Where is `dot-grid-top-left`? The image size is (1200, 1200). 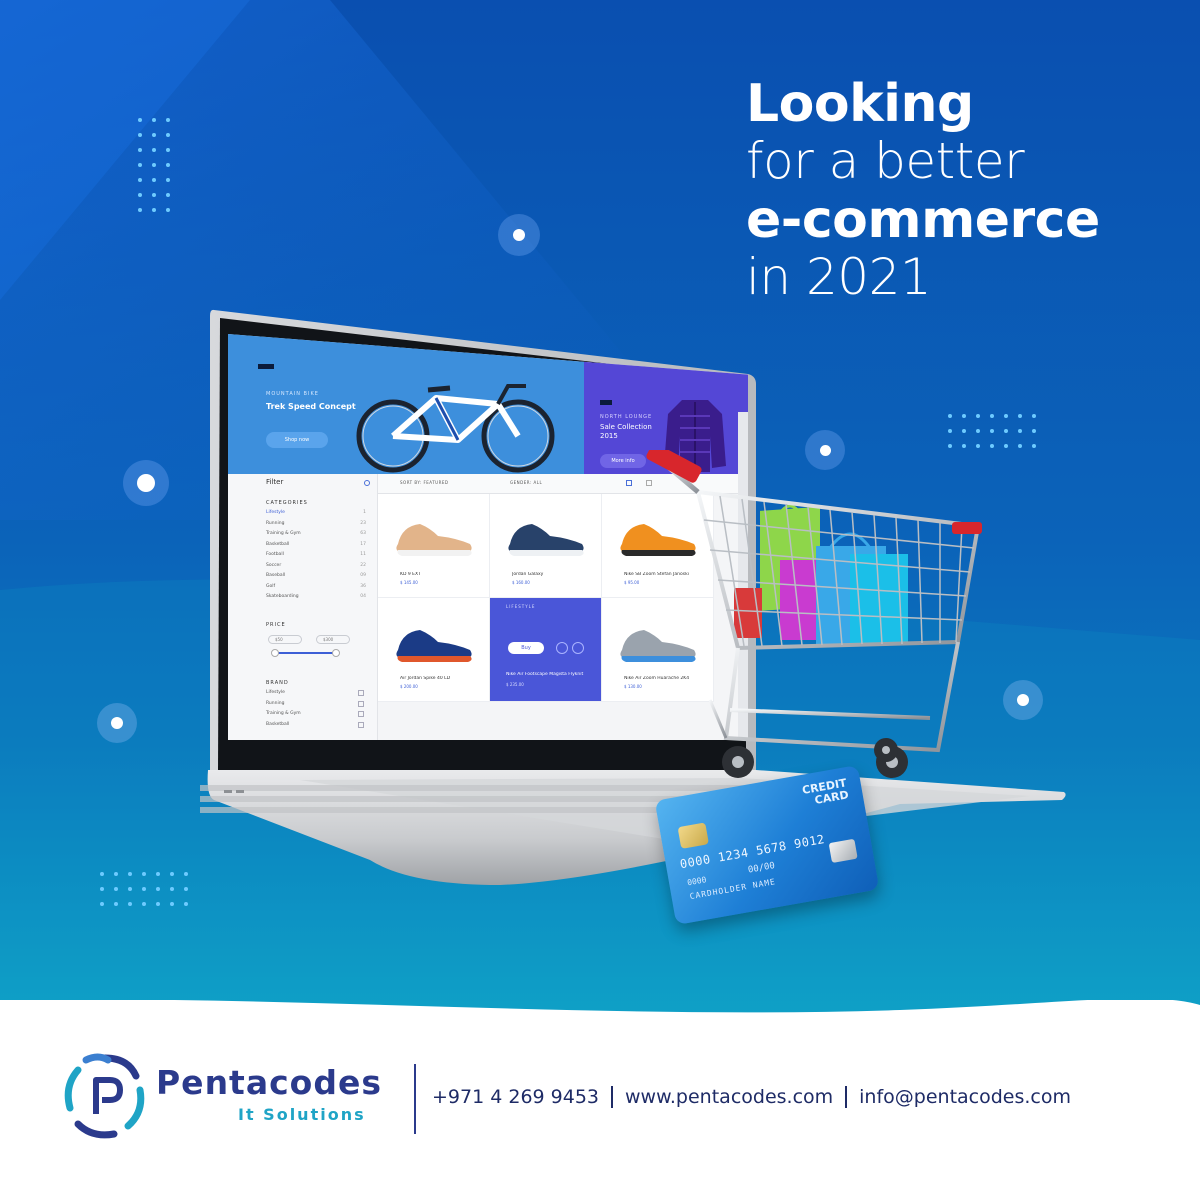
dot-grid-top-left is located at coordinates (159, 170).